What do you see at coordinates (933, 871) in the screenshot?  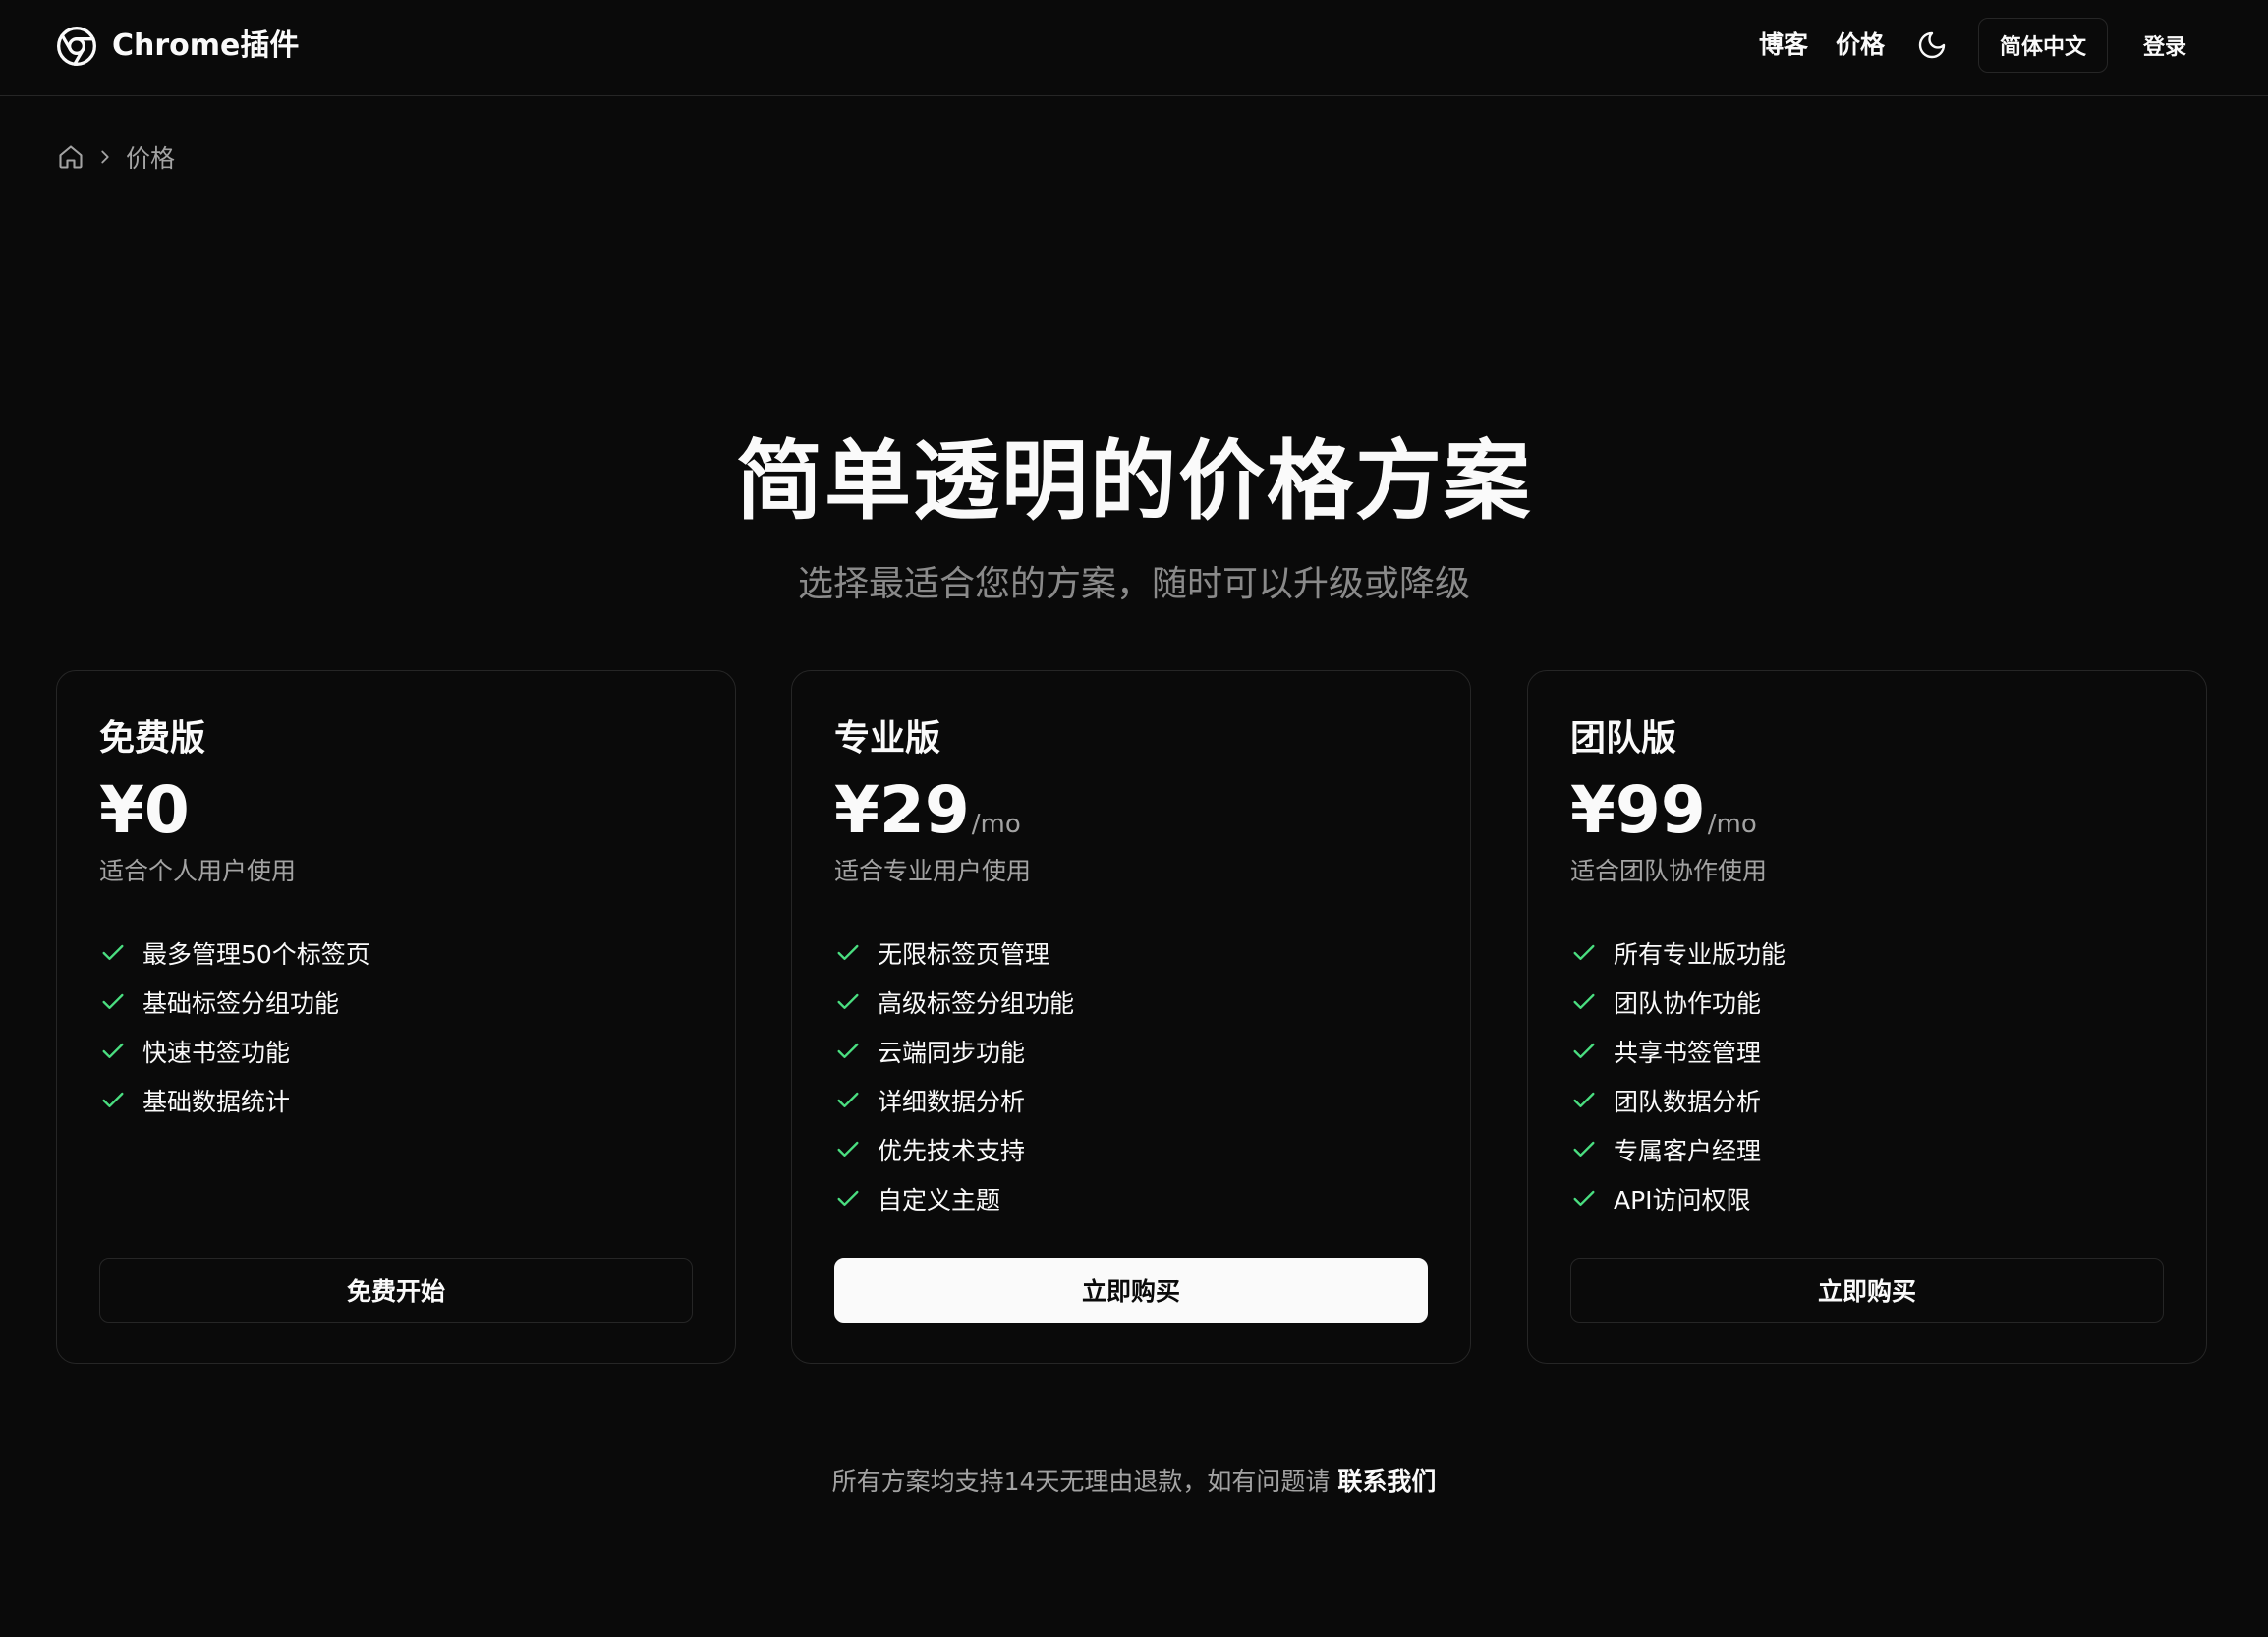 I see `plan-description: 适合专业用户使用` at bounding box center [933, 871].